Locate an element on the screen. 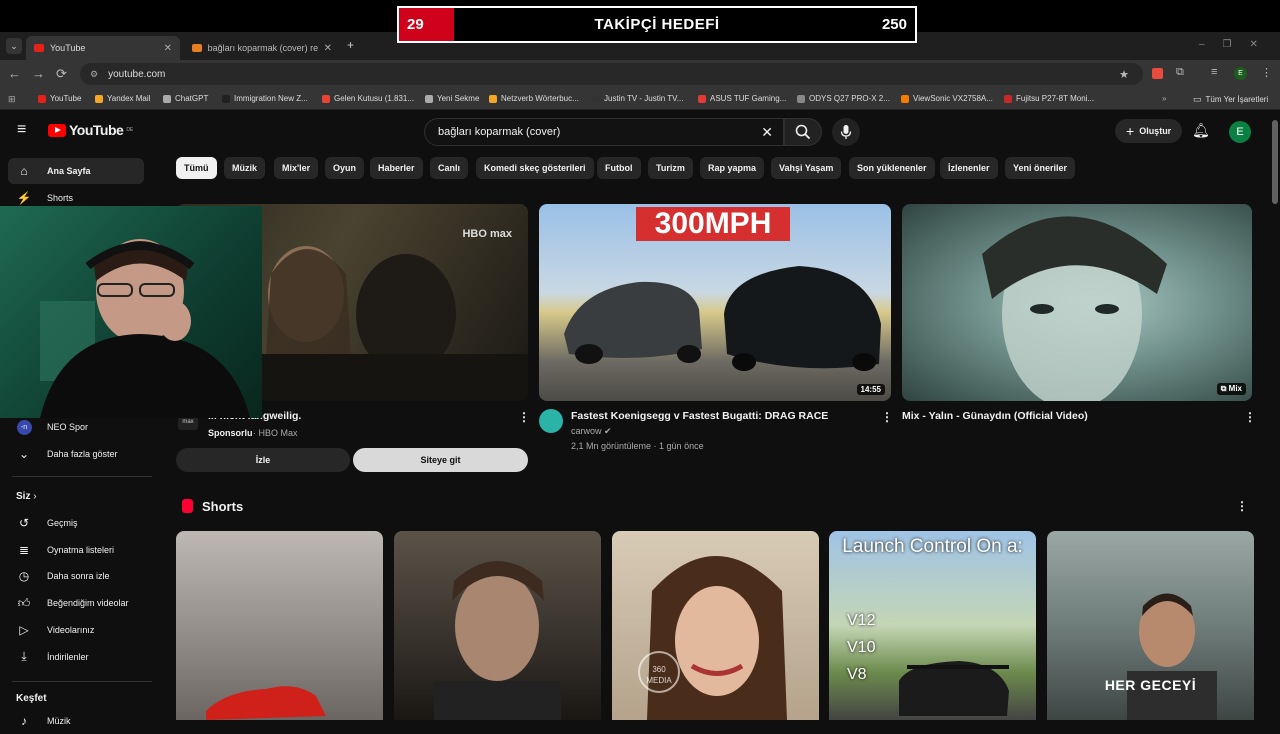 Image resolution: width=1280 pixels, height=734 pixels. filter-chip: Futbol is located at coordinates (619, 168).